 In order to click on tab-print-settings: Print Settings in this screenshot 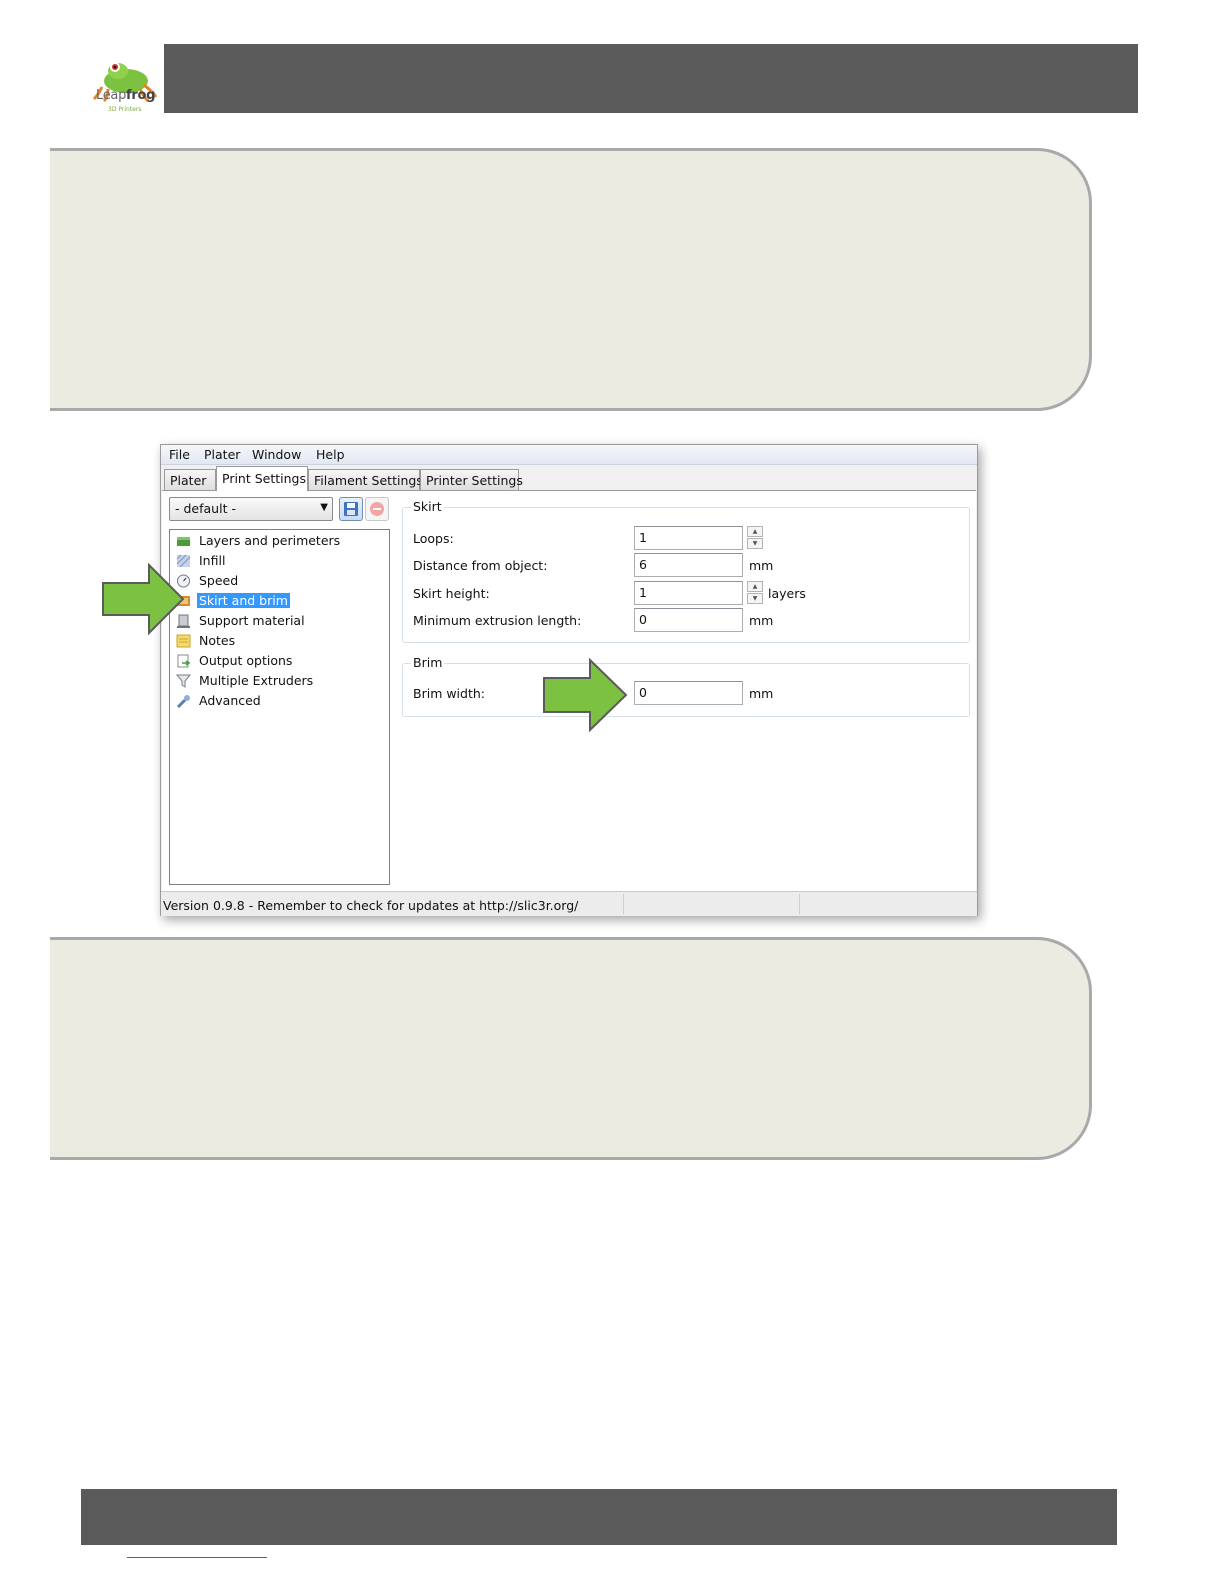, I will do `click(262, 478)`.